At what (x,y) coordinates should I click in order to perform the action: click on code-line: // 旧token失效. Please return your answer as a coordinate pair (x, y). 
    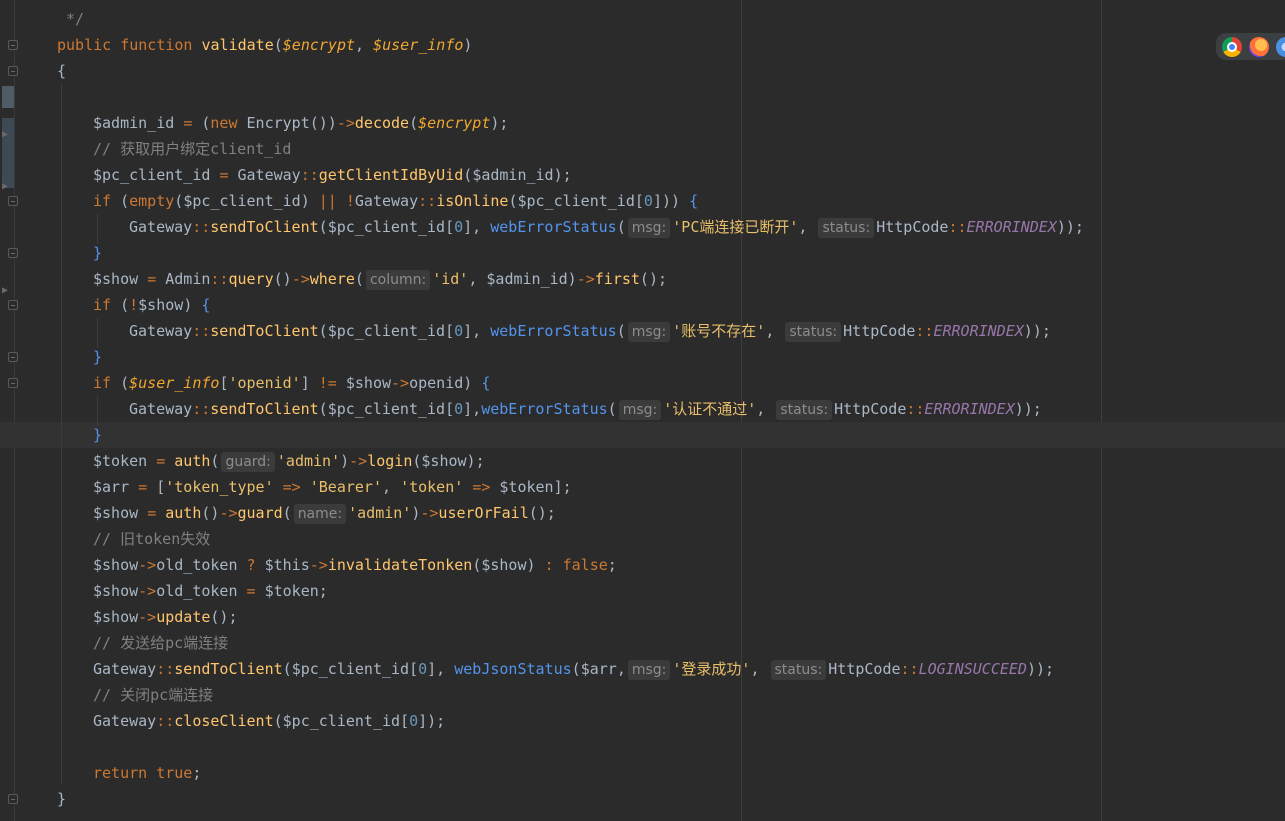
    Looking at the image, I should click on (642, 539).